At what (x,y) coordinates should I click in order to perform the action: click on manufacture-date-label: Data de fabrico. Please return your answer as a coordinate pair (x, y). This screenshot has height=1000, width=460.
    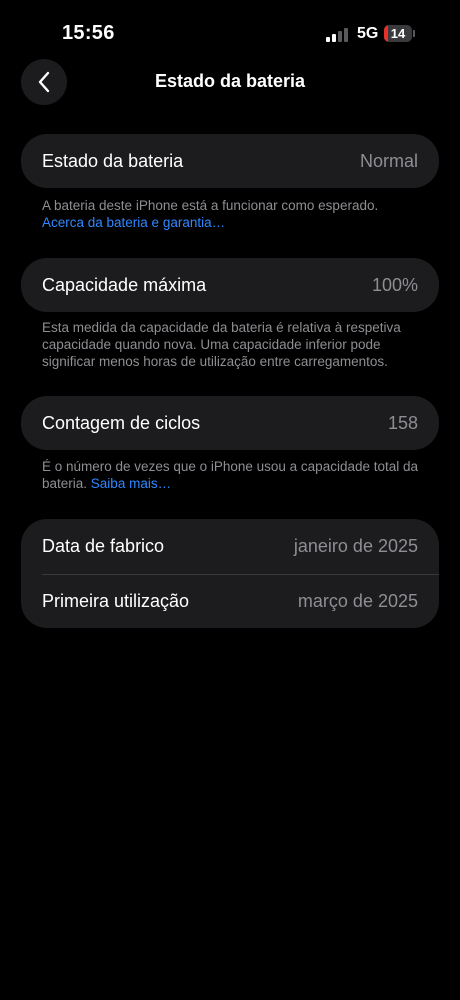
    Looking at the image, I should click on (103, 546).